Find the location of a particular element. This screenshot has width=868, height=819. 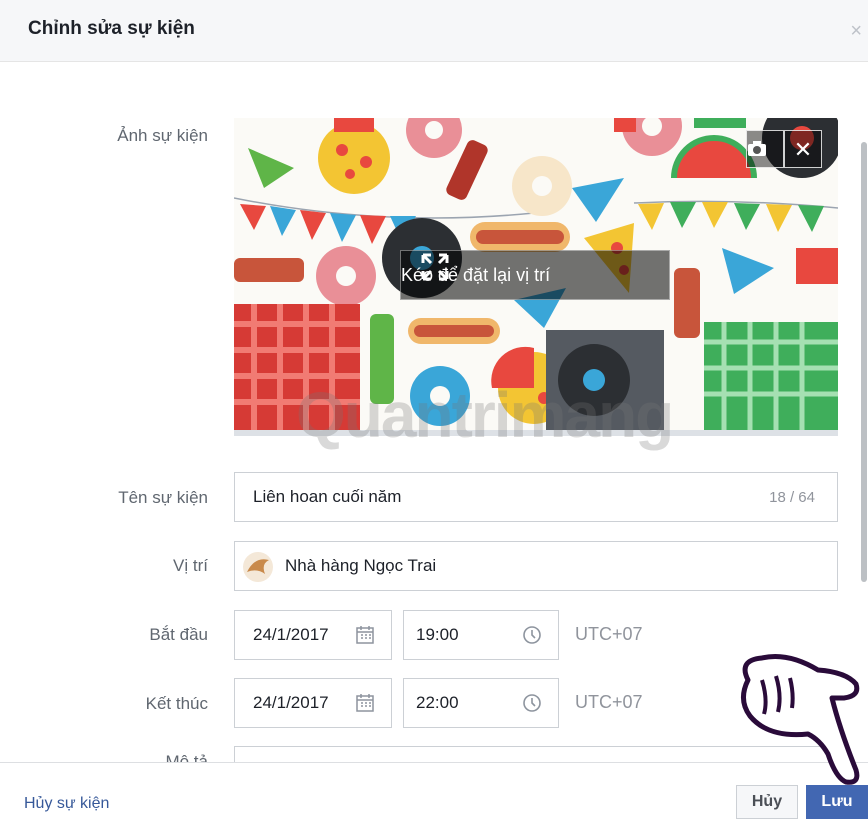

end-time-input is located at coordinates (461, 703).